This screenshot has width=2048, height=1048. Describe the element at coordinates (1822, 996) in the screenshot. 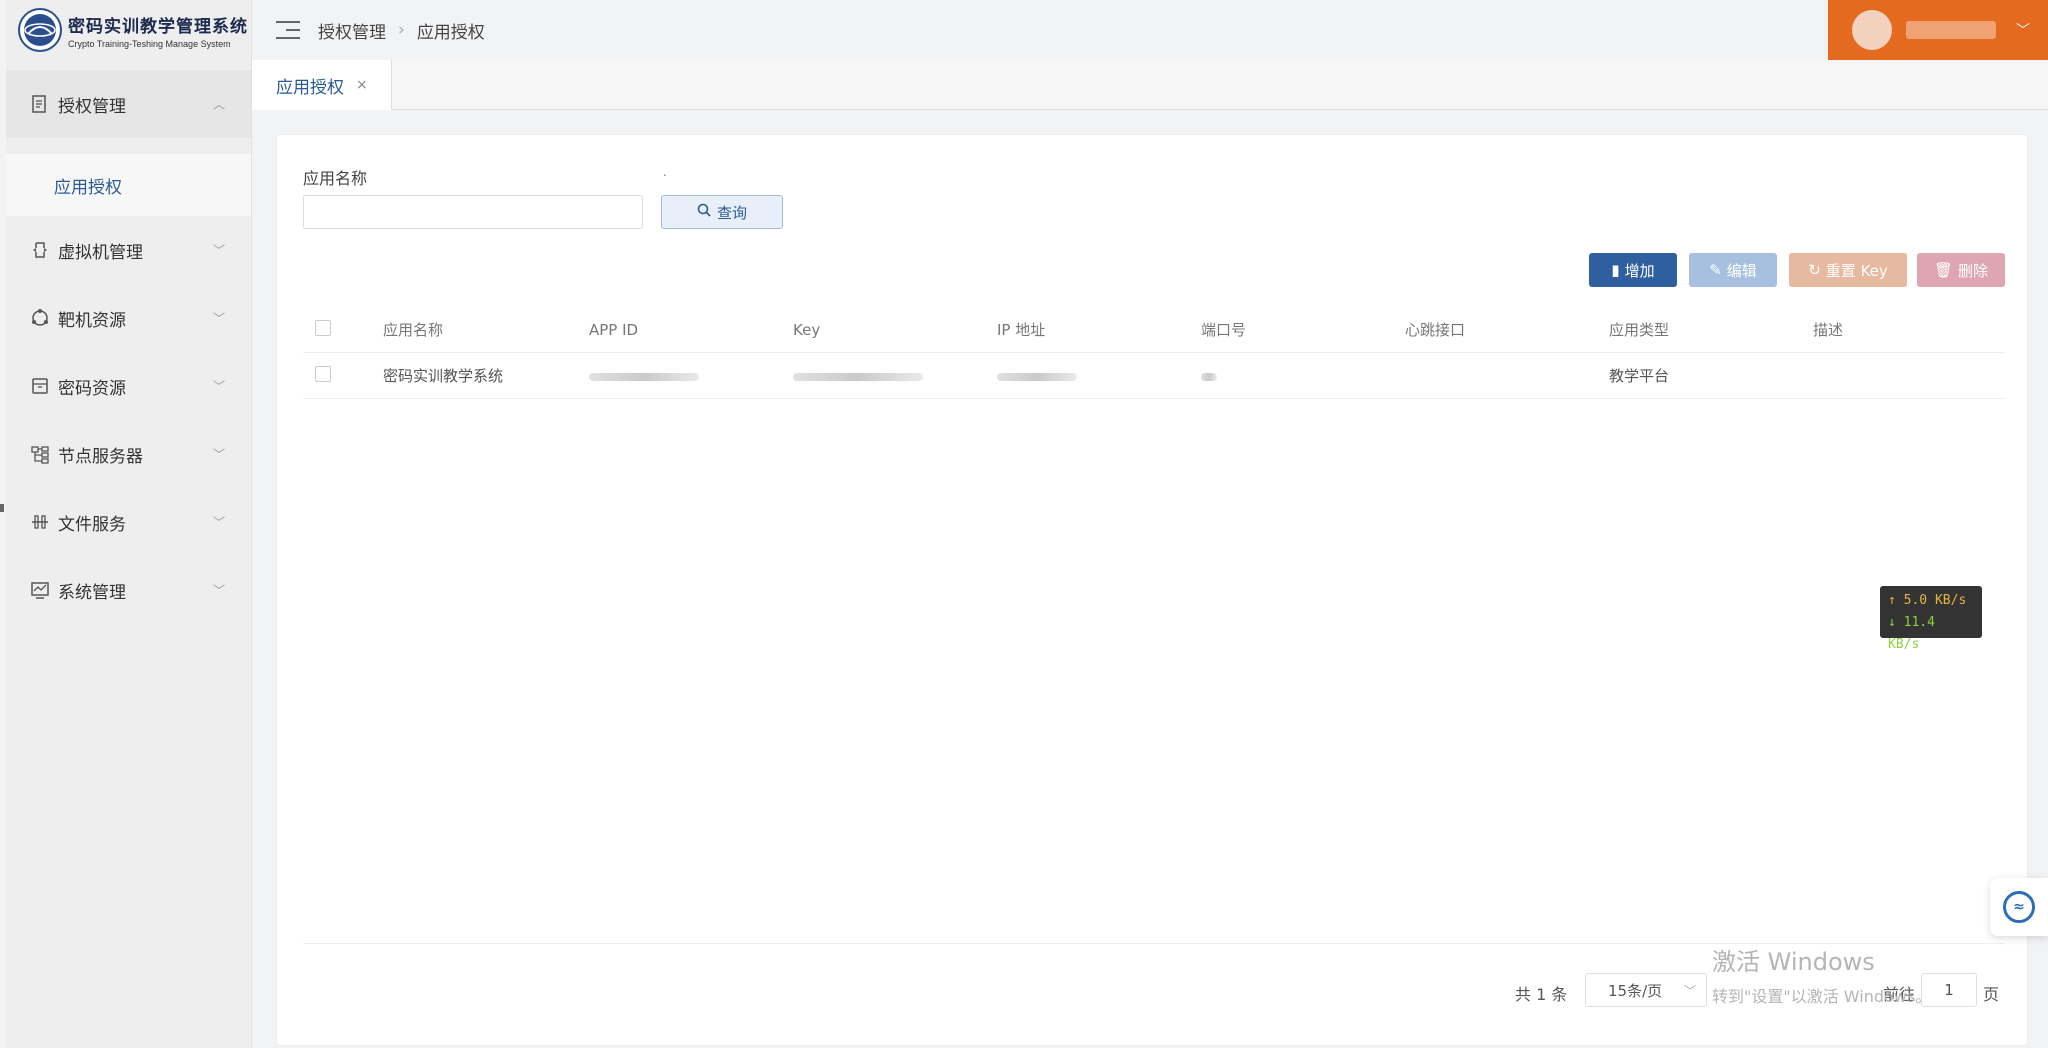

I see `watermark-subtitle: 转到"设置"以激活 Windows。` at that location.